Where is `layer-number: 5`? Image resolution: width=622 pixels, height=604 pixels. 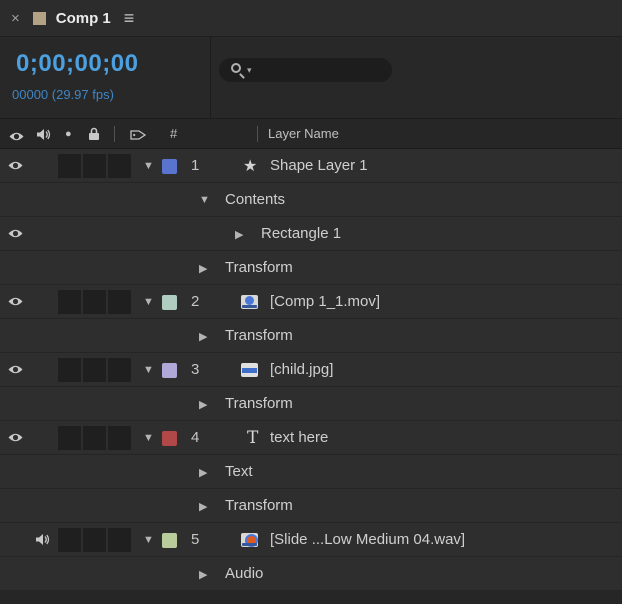
layer-number: 5 is located at coordinates (195, 539).